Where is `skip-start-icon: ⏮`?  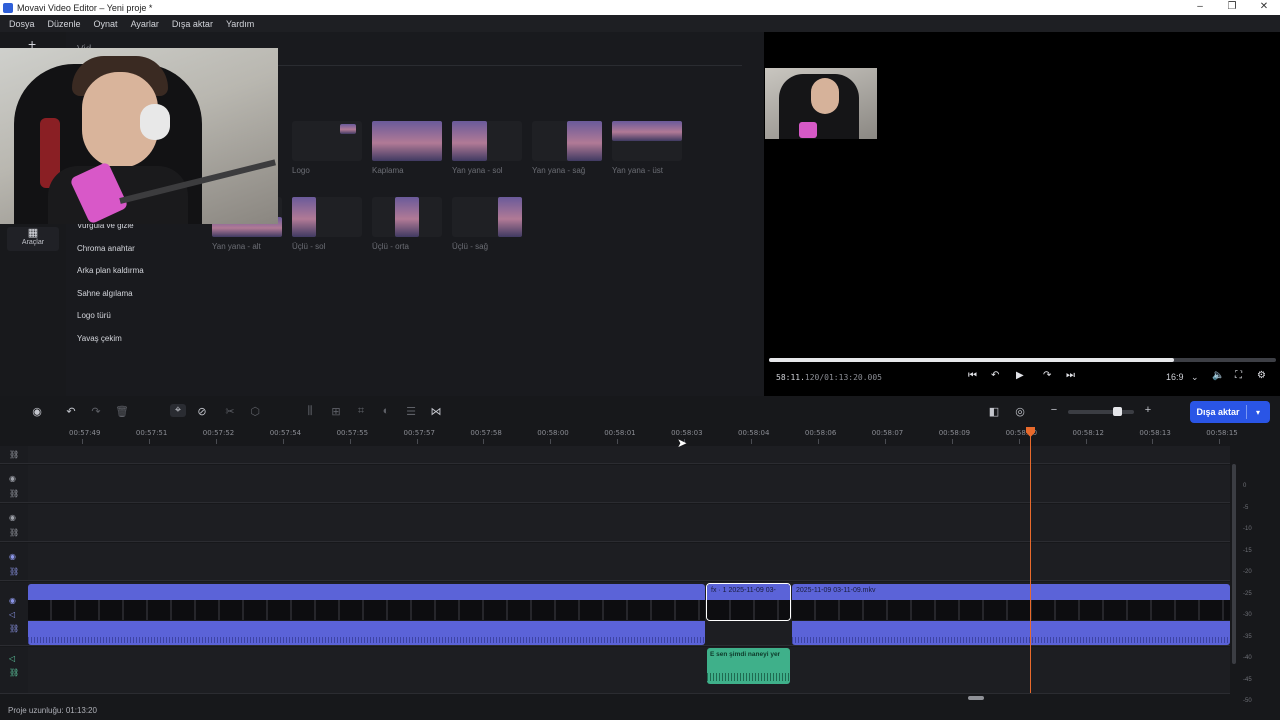
skip-start-icon: ⏮ is located at coordinates (972, 375).